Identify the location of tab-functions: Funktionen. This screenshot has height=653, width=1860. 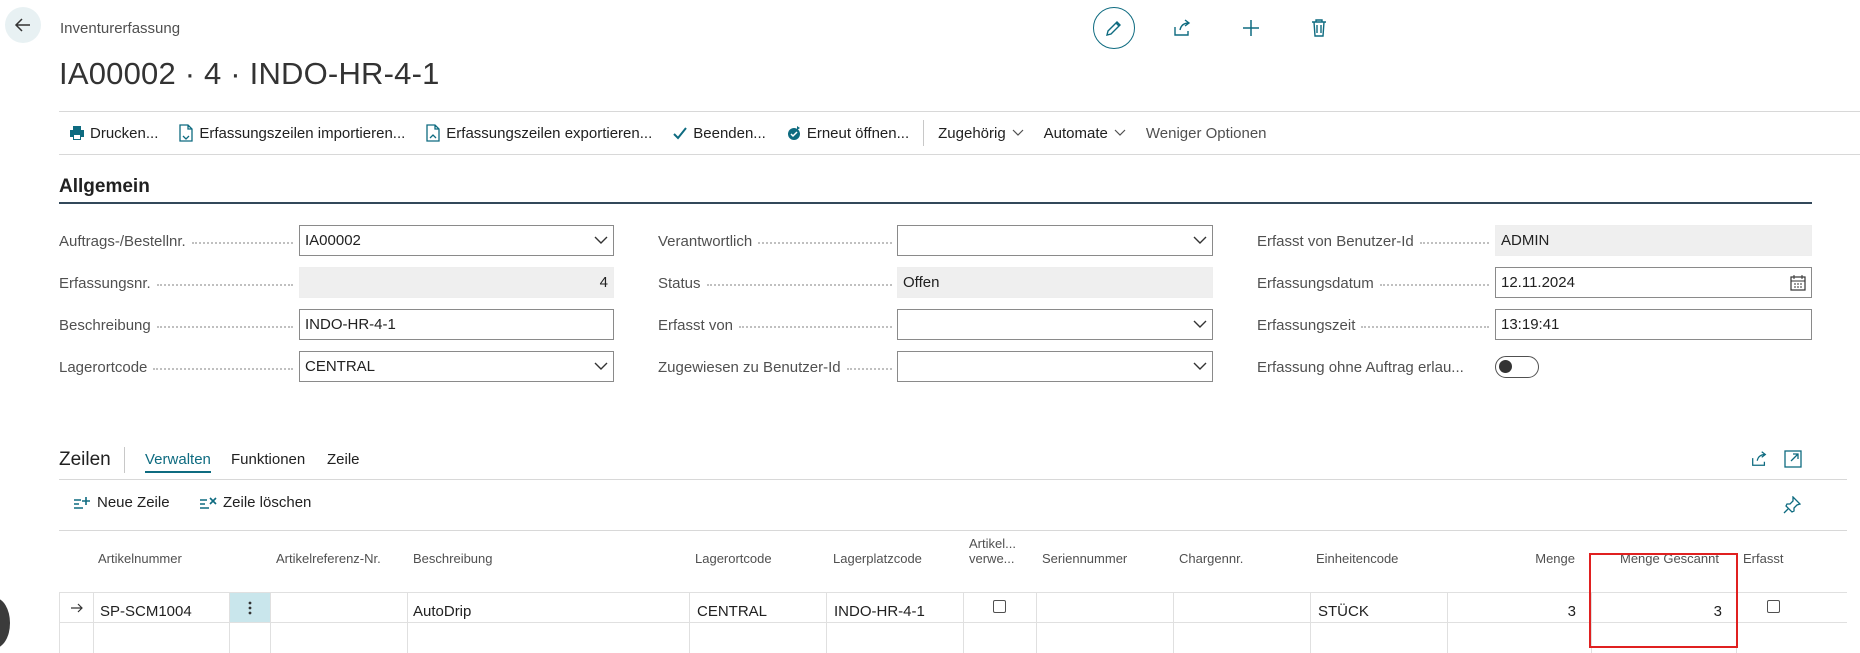
(268, 459).